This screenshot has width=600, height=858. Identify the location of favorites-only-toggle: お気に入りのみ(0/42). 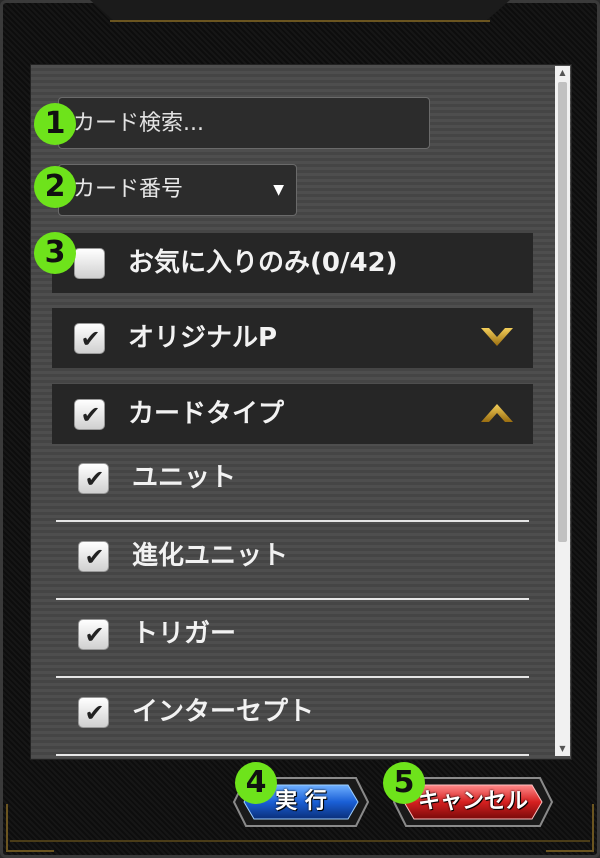
(292, 263).